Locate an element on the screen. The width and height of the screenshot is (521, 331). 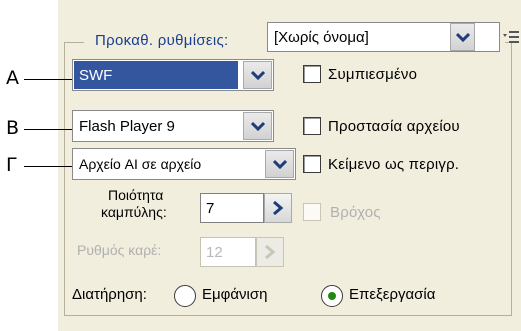
curve-quality-stepper-button is located at coordinates (278, 208).